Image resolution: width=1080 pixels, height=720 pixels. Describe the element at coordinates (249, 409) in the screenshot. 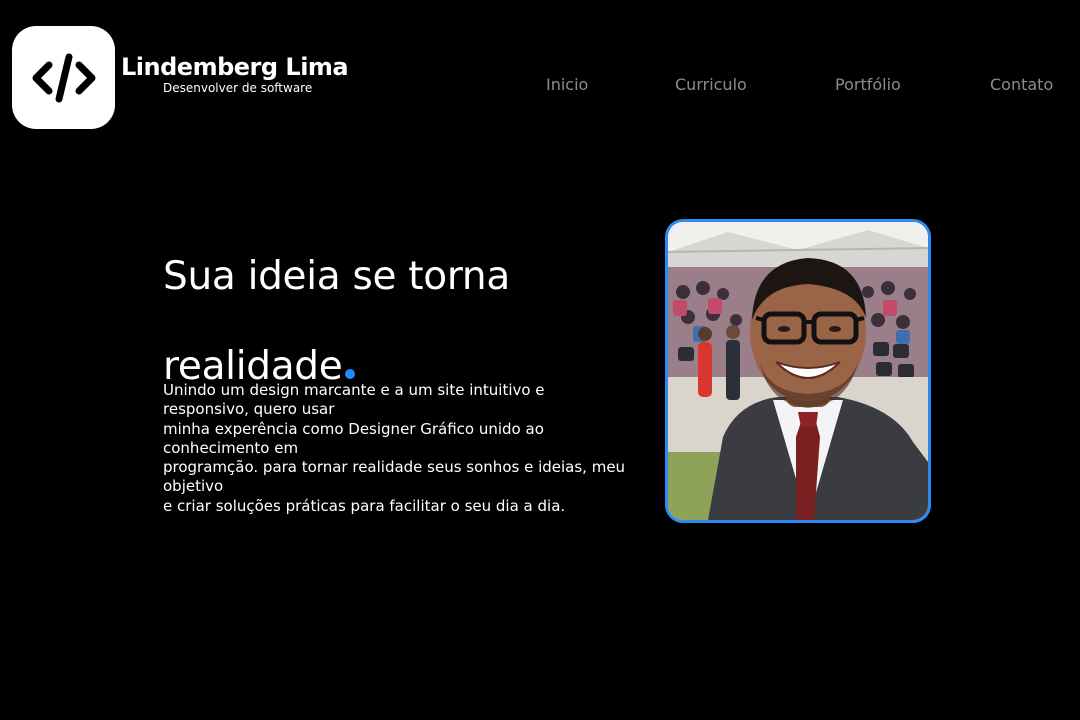

I see `description-line: responsivo, quero usar` at that location.